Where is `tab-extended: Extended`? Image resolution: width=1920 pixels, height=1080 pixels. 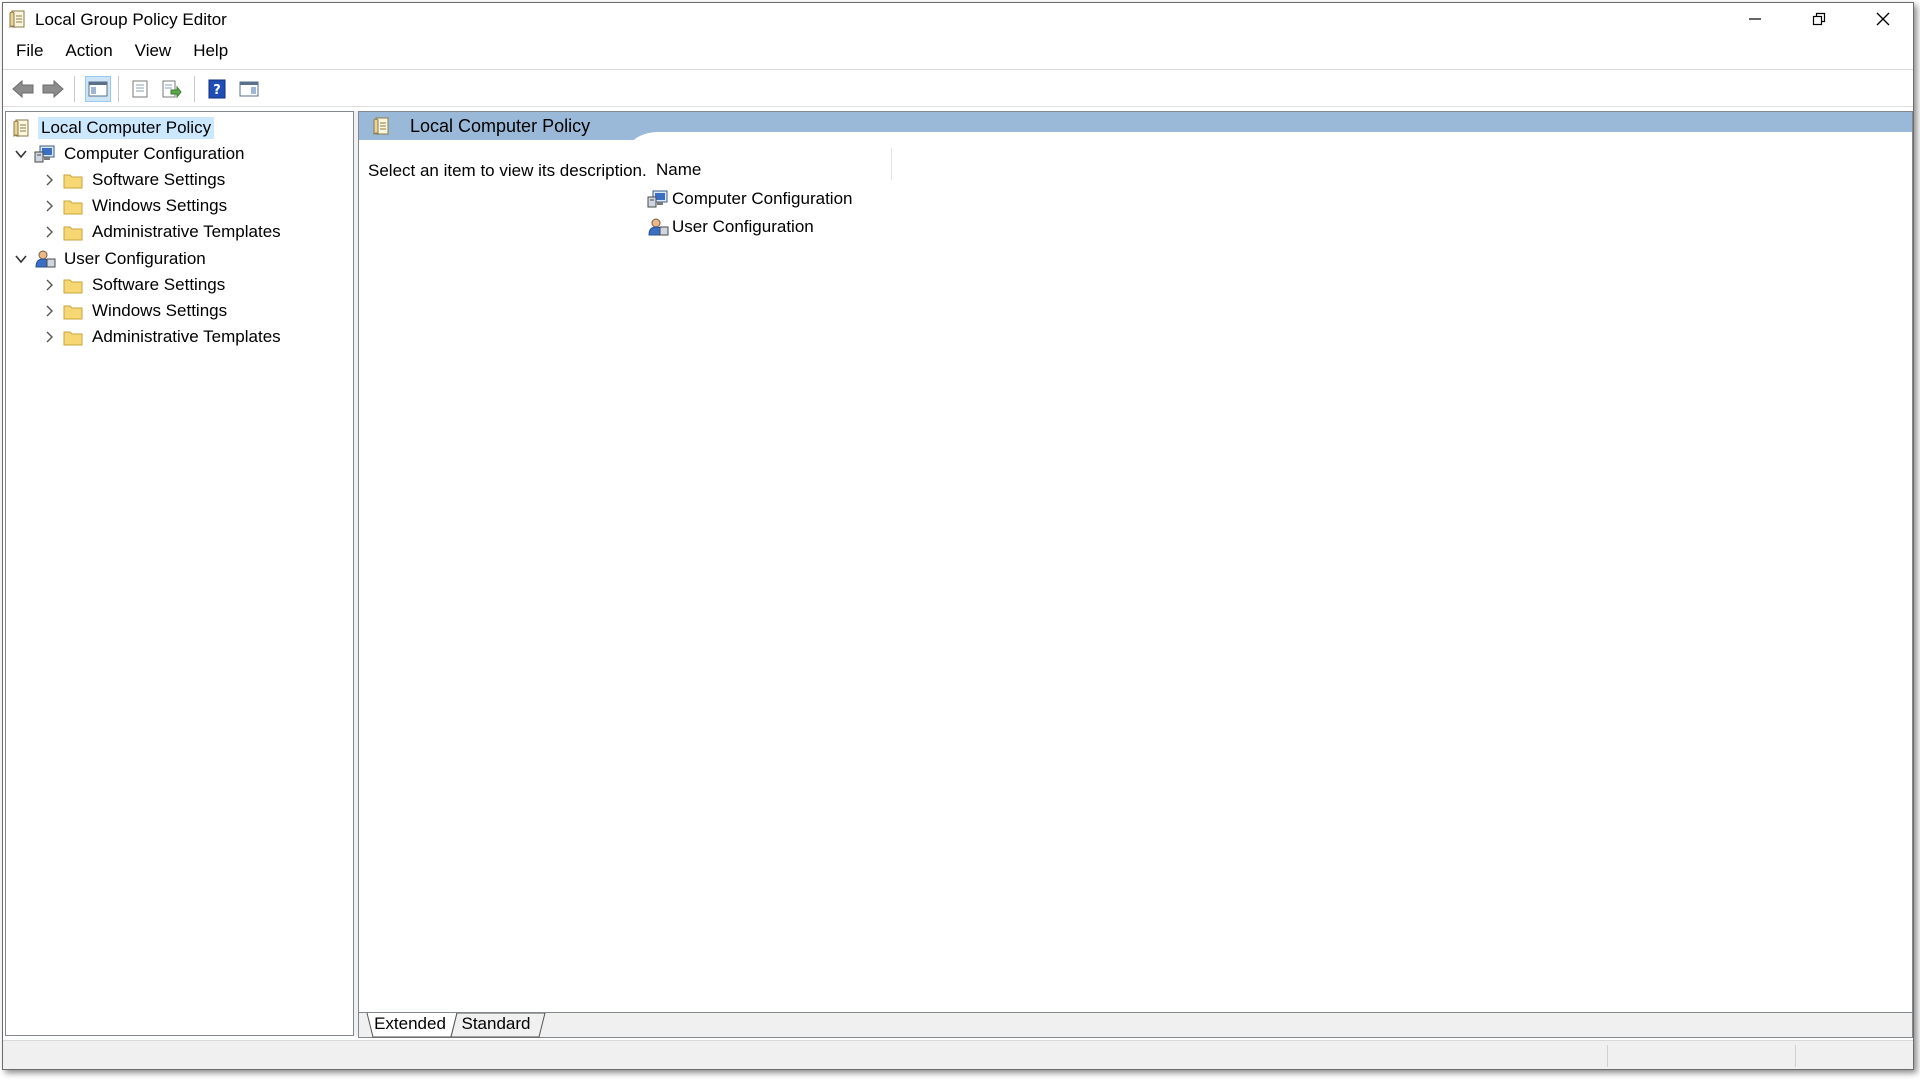
tab-extended: Extended is located at coordinates (410, 1025).